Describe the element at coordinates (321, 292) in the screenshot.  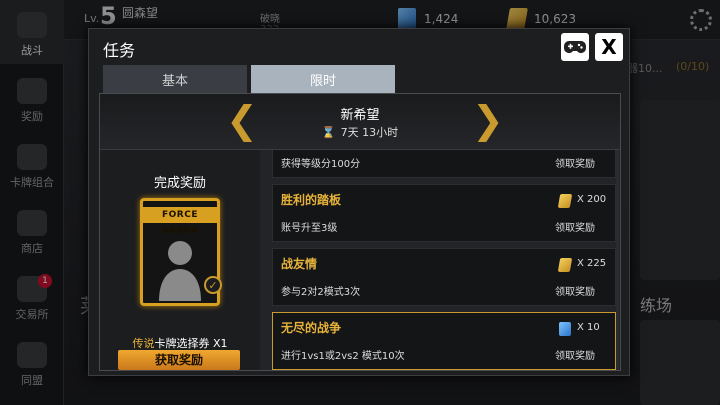
I see `quest-description: 参与2对2模式3次` at that location.